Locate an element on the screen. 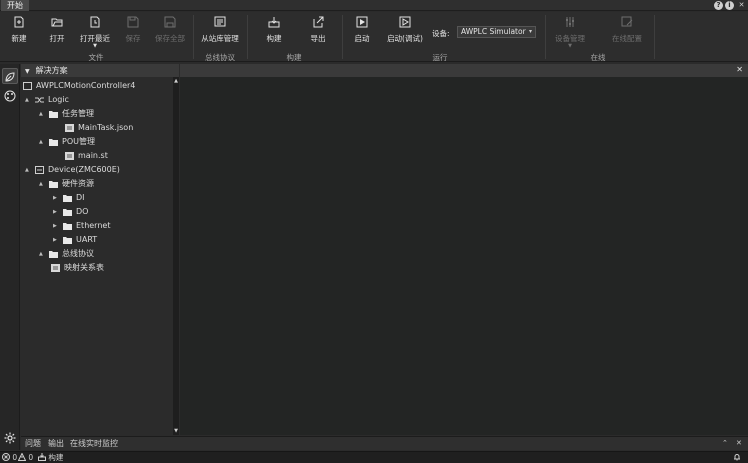  slave-library-label: 从站库管理 is located at coordinates (220, 38).